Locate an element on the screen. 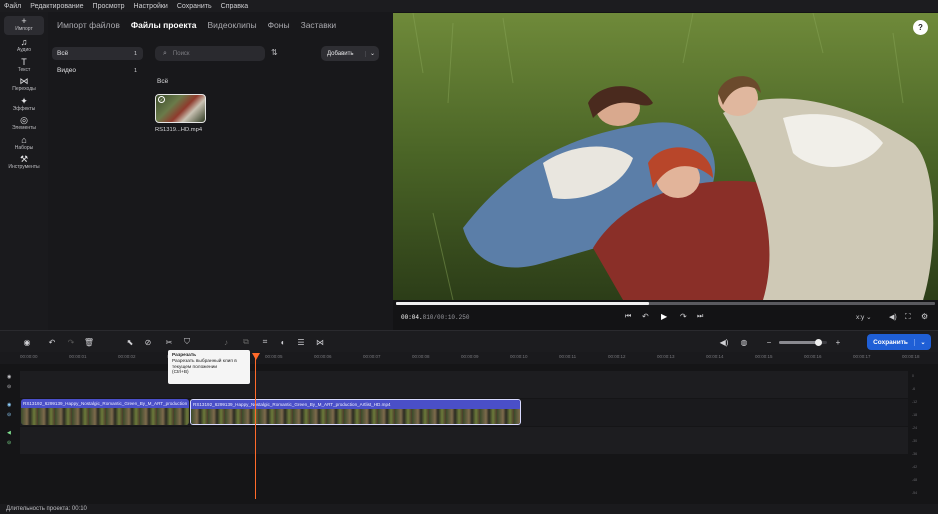  delete-icon: 🗑 is located at coordinates (89, 342).